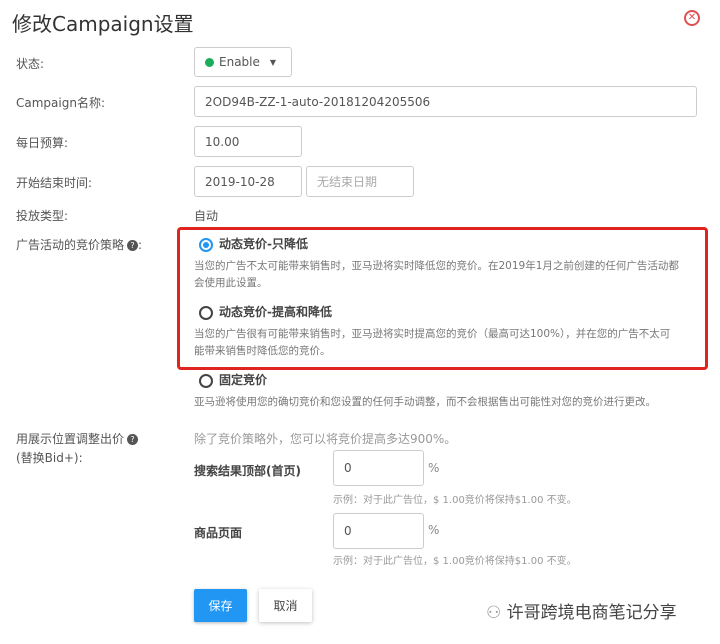  I want to click on type-label: 投放类型:, so click(42, 216).